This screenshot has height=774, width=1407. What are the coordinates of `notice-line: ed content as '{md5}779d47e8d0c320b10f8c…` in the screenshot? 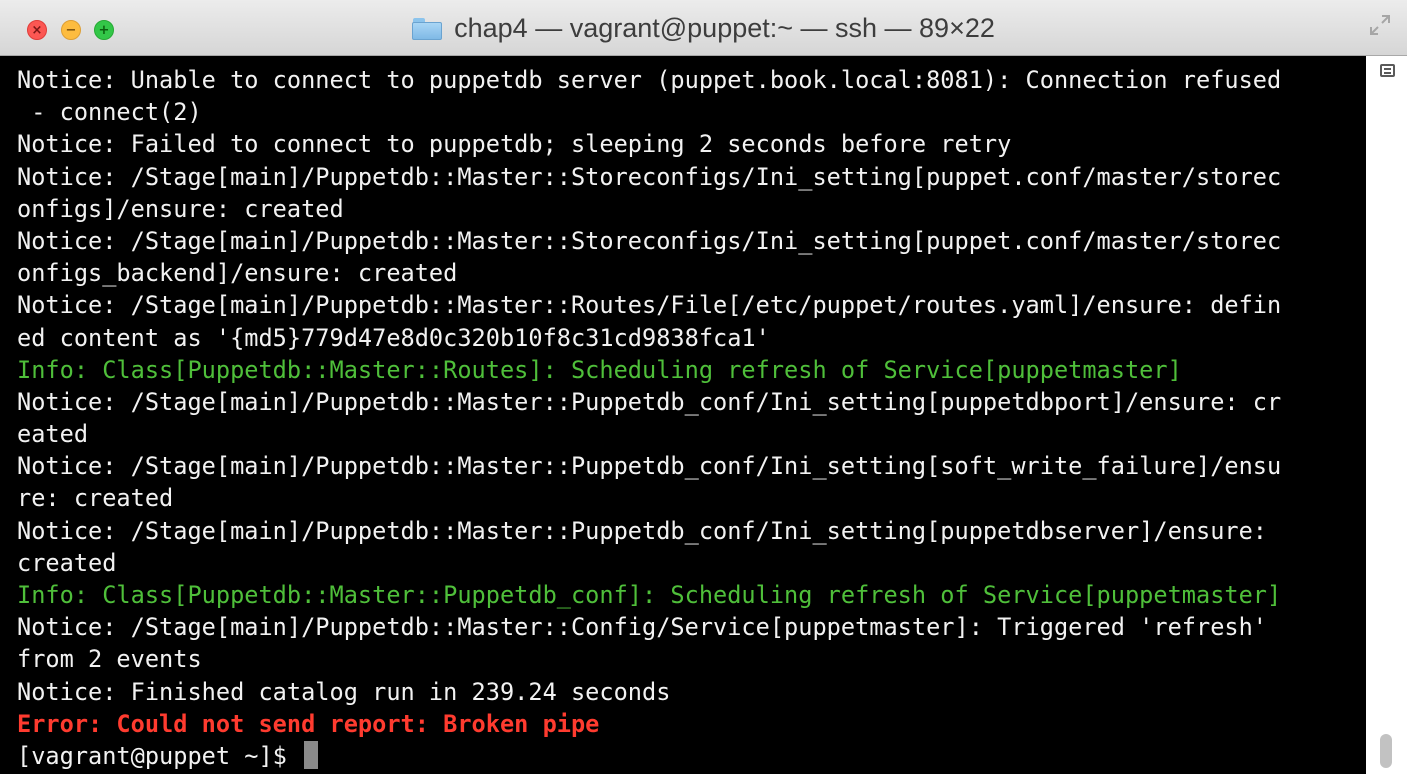 It's located at (393, 337).